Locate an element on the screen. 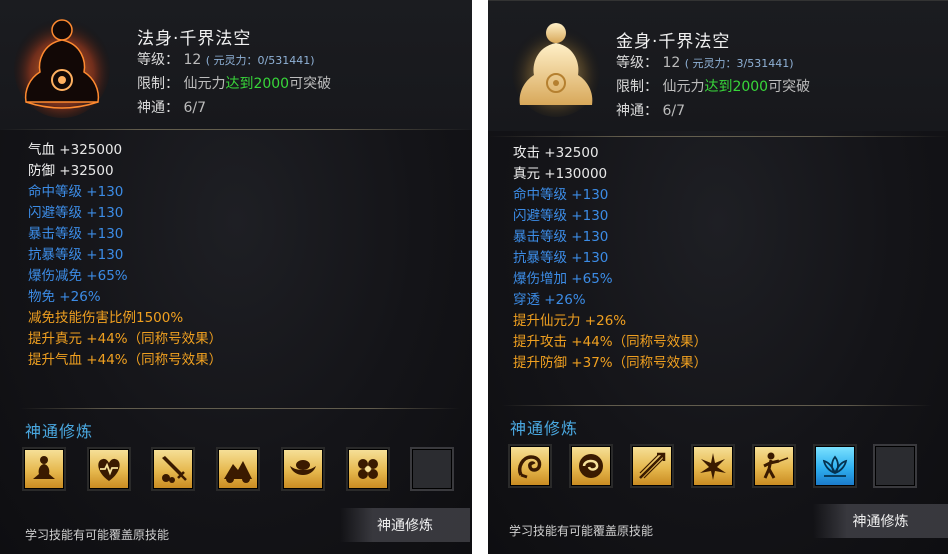 The image size is (948, 554). stat-row: 穿透 +26% is located at coordinates (549, 300).